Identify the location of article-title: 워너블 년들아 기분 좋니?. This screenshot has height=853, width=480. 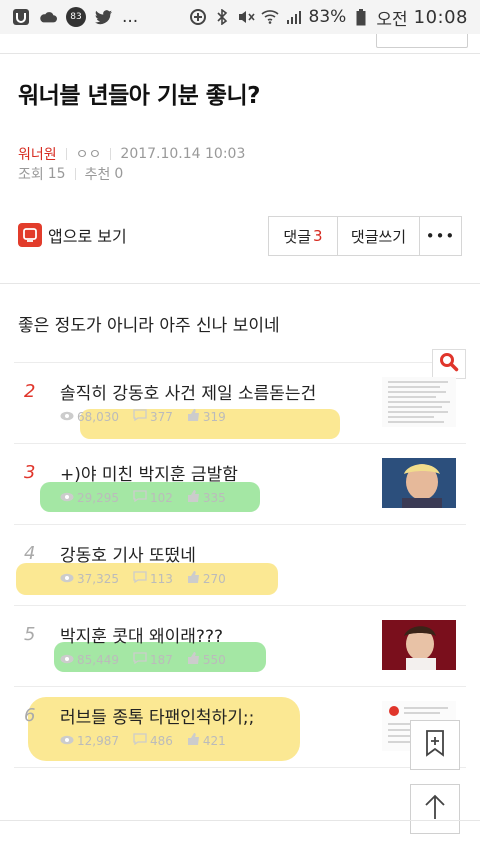
(139, 96).